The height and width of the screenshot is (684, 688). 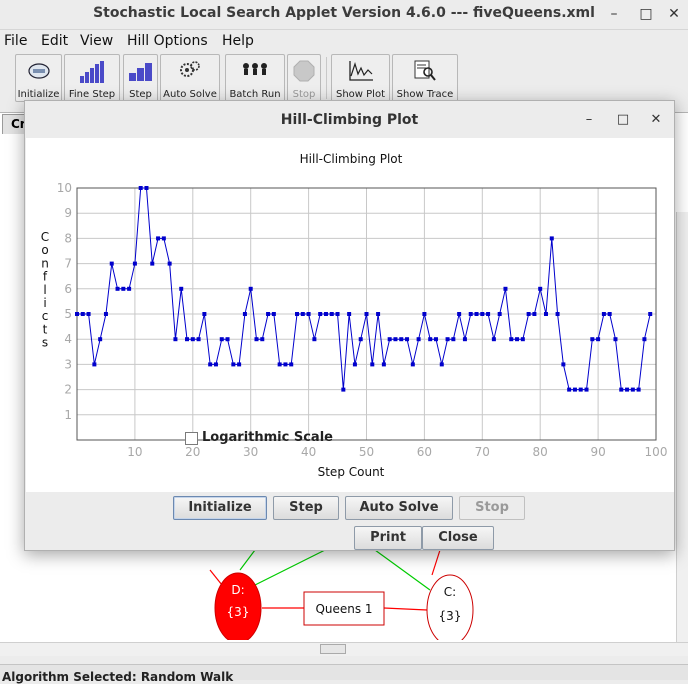 What do you see at coordinates (45, 277) in the screenshot?
I see `y-label-letter: f` at bounding box center [45, 277].